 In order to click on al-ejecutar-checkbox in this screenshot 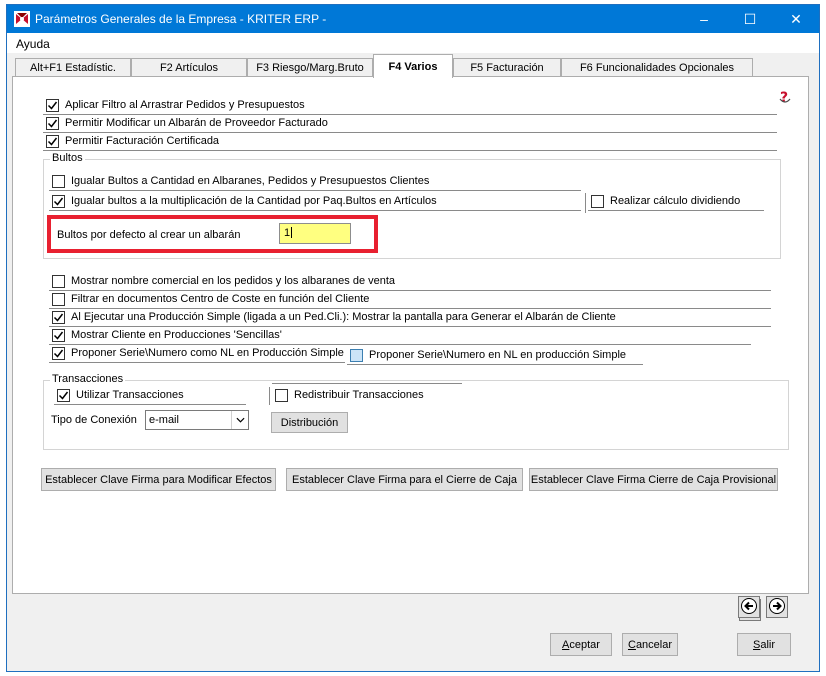, I will do `click(58, 317)`.